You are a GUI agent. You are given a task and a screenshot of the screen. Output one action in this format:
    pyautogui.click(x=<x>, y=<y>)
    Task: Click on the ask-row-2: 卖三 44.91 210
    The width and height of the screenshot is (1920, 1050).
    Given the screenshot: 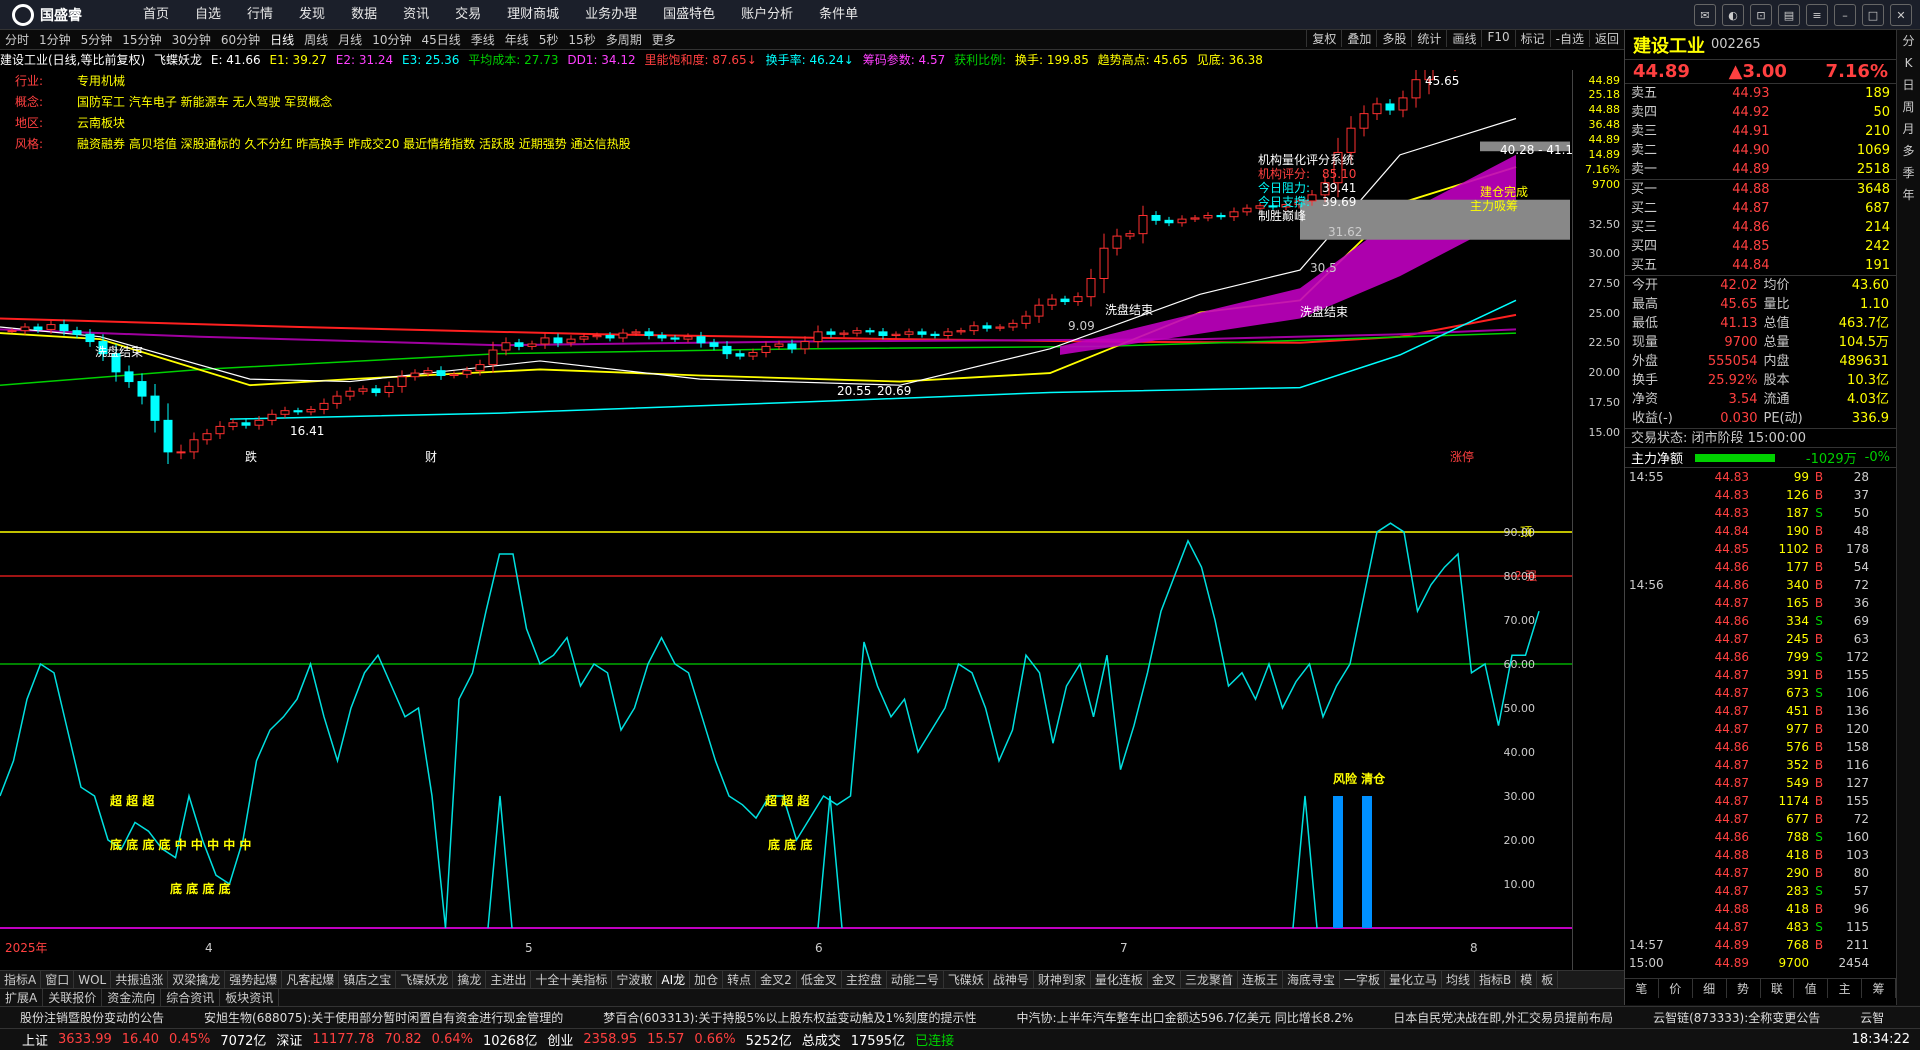 What is the action you would take?
    pyautogui.click(x=1760, y=131)
    